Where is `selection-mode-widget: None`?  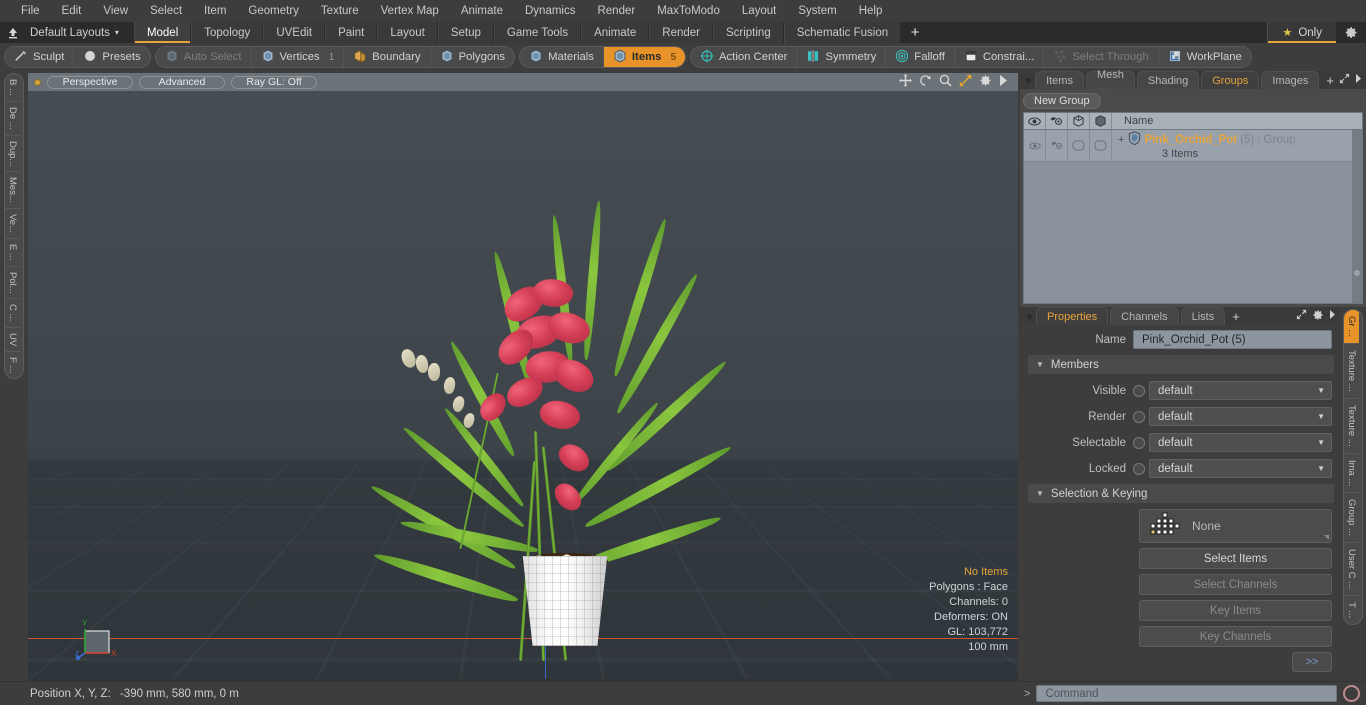 selection-mode-widget: None is located at coordinates (1235, 526).